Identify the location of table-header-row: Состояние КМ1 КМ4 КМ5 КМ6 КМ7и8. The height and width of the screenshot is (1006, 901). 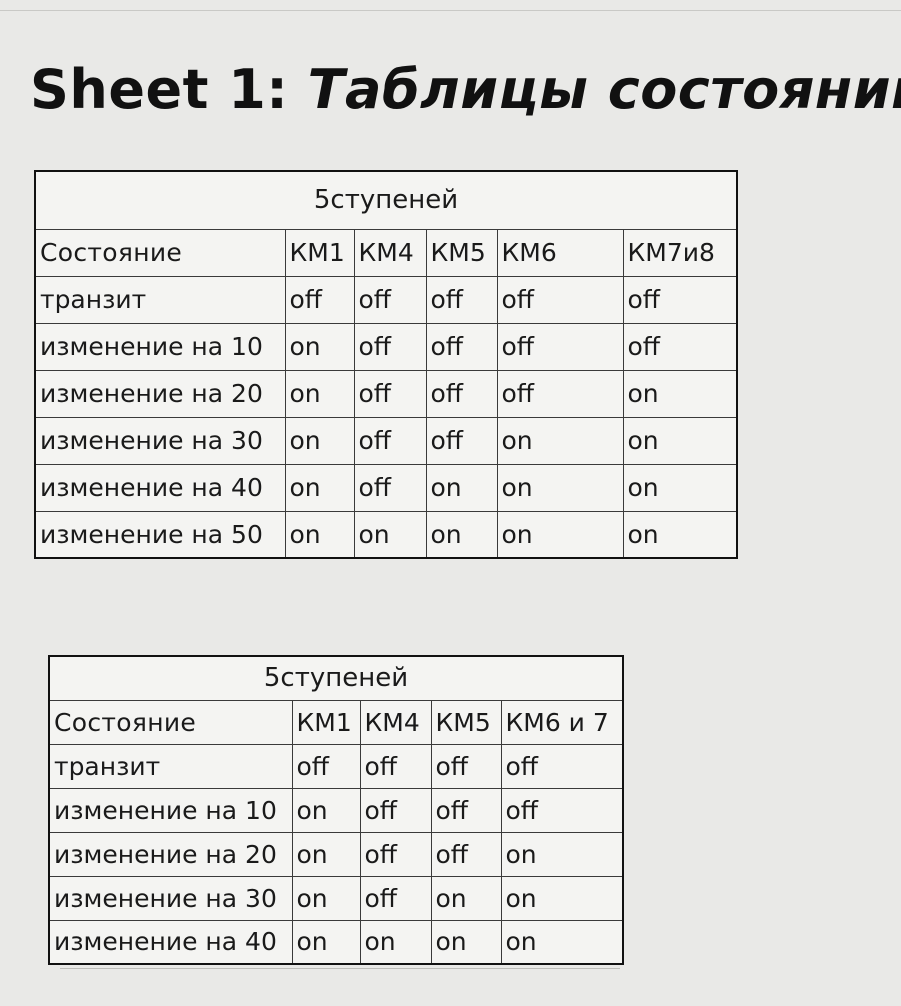
(386, 252).